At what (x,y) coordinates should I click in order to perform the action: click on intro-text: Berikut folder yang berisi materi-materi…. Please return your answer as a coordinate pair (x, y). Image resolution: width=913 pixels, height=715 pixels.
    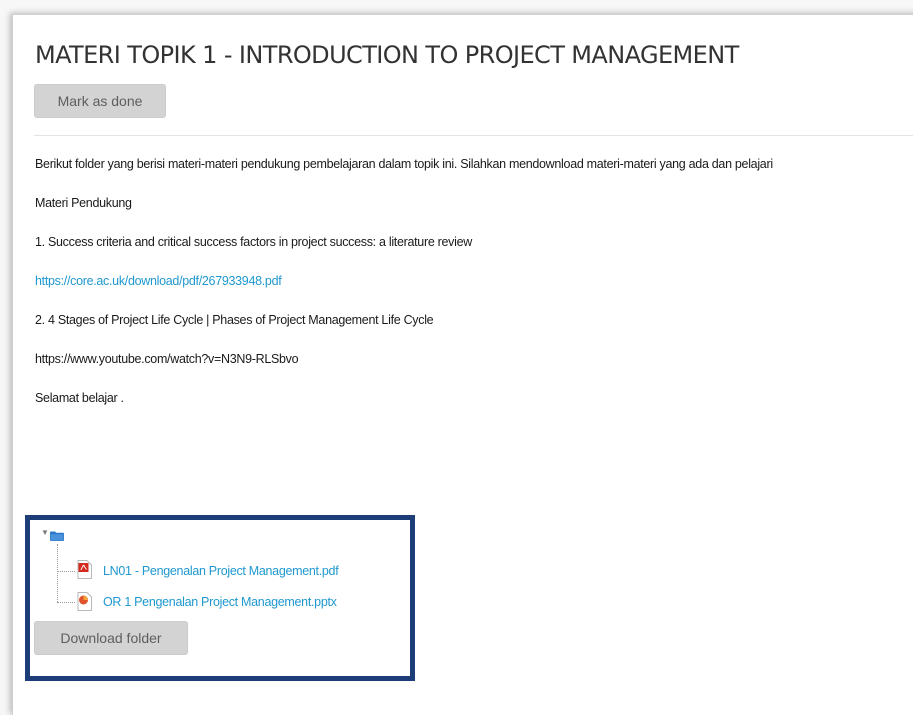
    Looking at the image, I should click on (404, 164).